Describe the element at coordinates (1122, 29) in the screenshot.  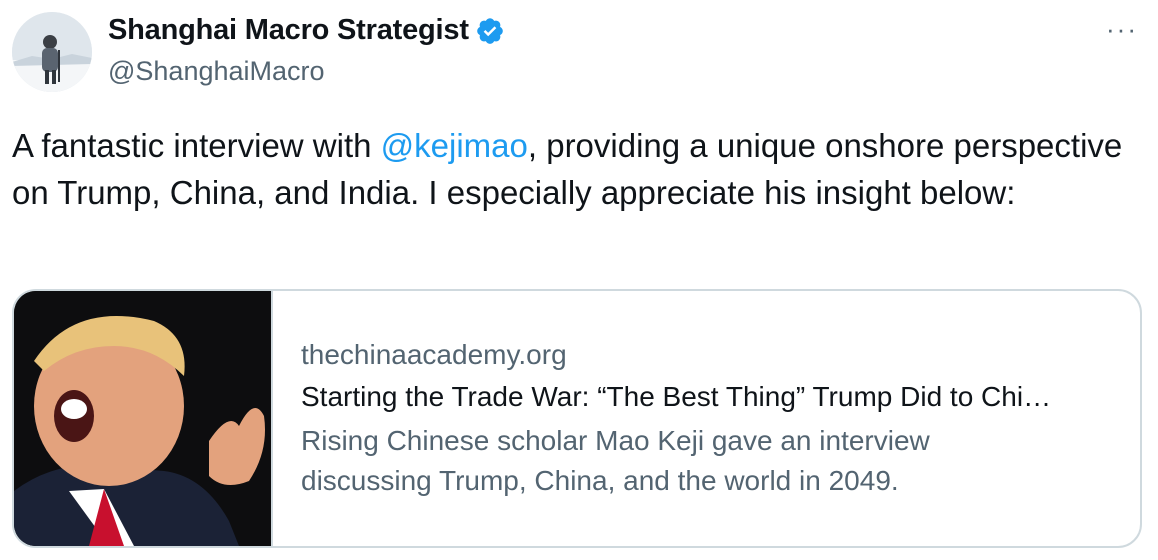
I see `more-options-icon: ···` at that location.